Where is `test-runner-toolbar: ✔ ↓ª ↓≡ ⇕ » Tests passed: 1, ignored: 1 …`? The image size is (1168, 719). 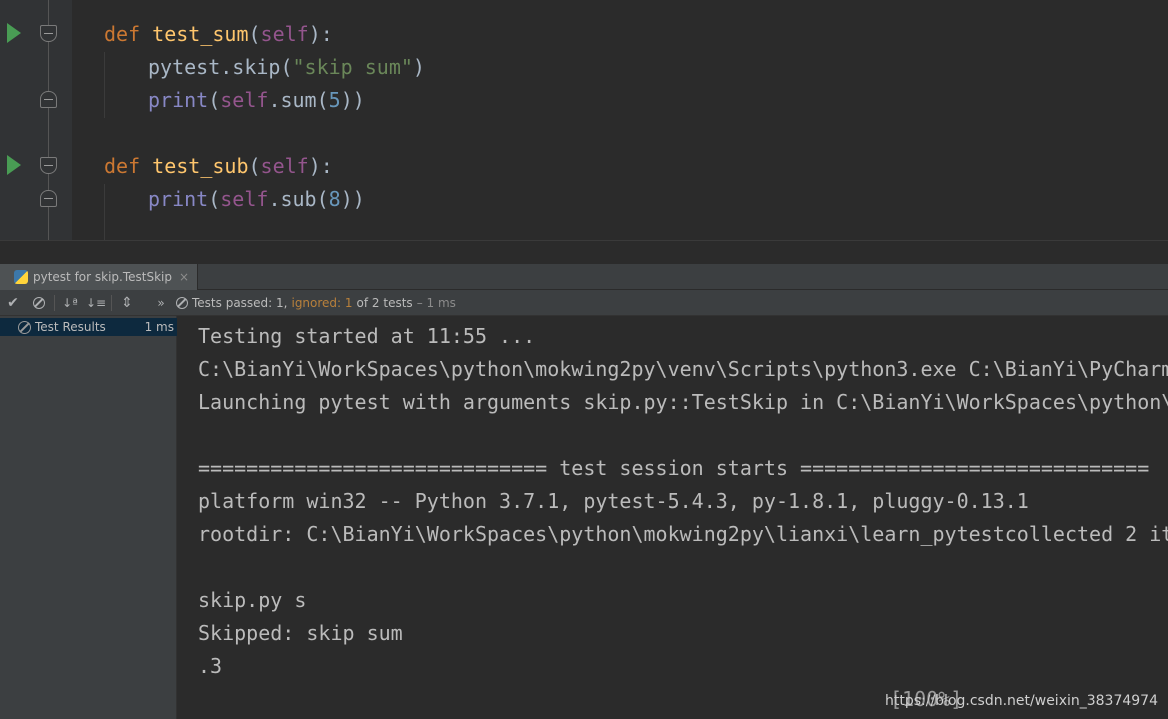
test-runner-toolbar: ✔ ↓ª ↓≡ ⇕ » Tests passed: 1, ignored: 1 … is located at coordinates (584, 303).